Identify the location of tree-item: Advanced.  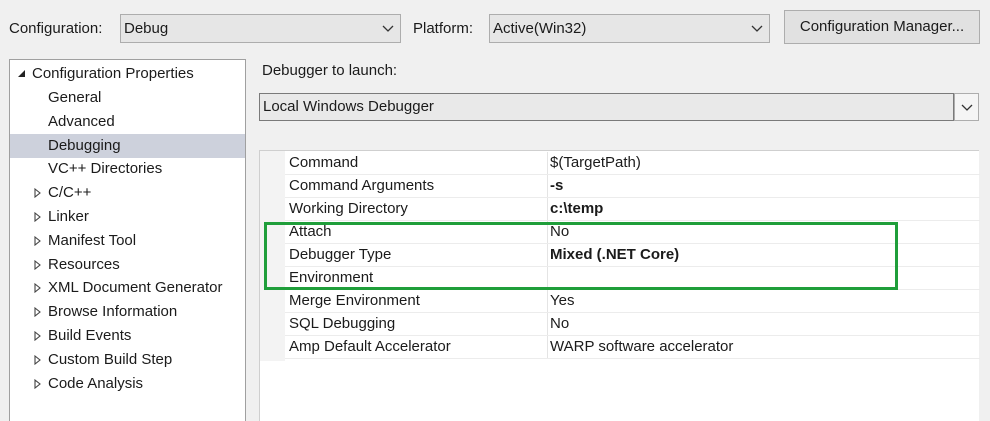
(127, 122).